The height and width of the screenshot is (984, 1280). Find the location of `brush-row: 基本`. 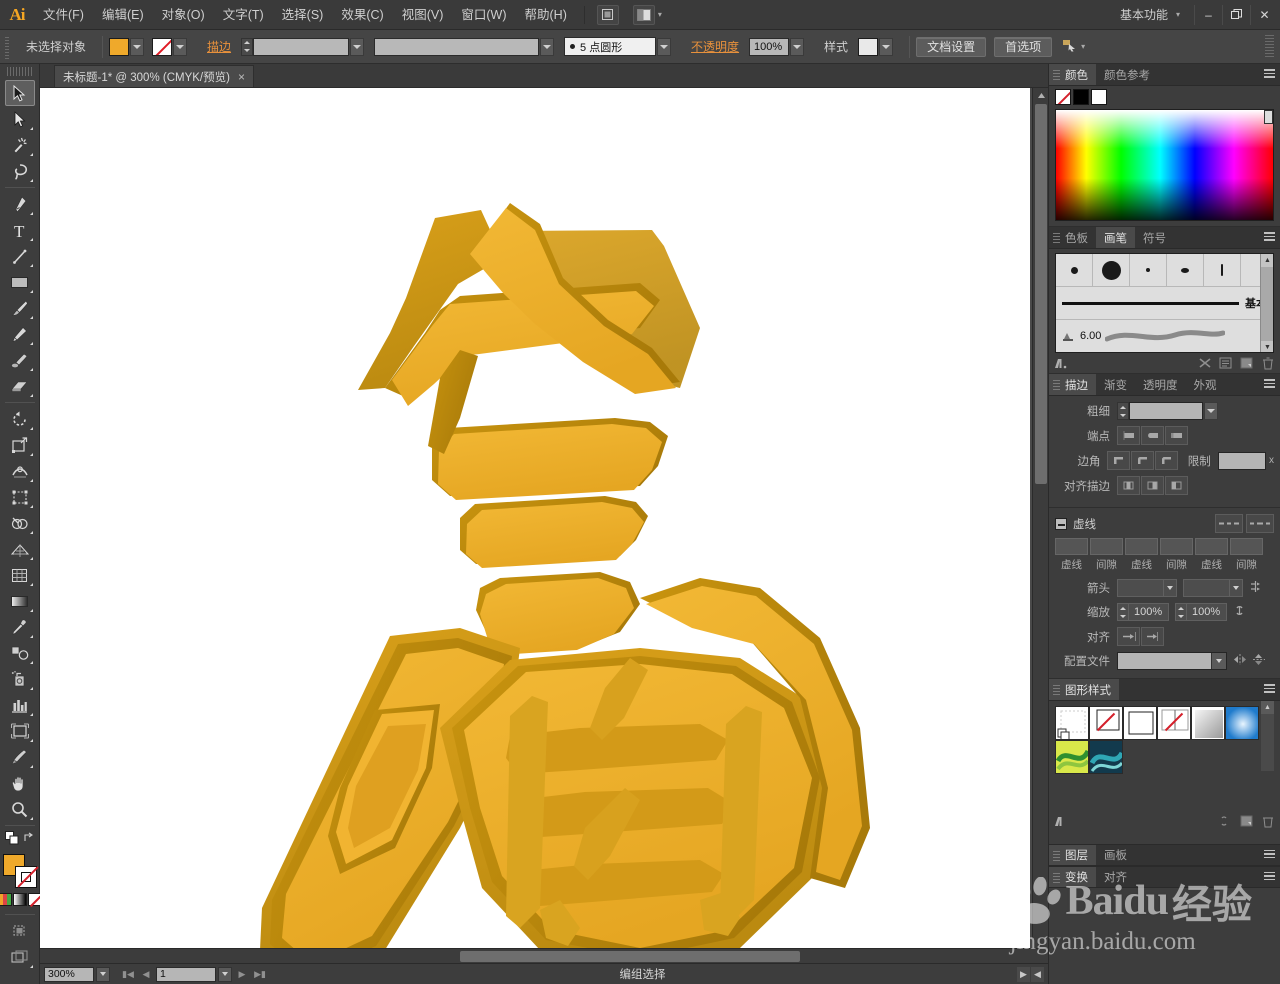

brush-row: 基本 is located at coordinates (1164, 303).